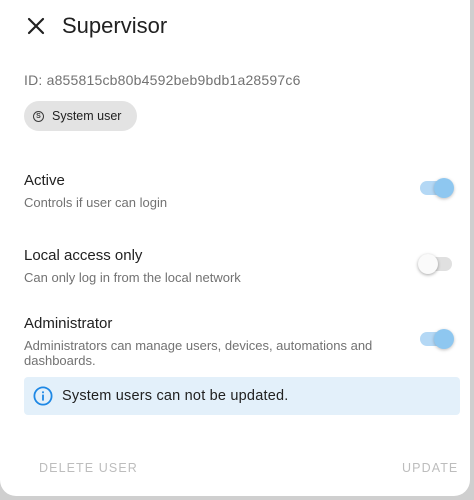  Describe the element at coordinates (87, 116) in the screenshot. I see `chip-label: System user` at that location.